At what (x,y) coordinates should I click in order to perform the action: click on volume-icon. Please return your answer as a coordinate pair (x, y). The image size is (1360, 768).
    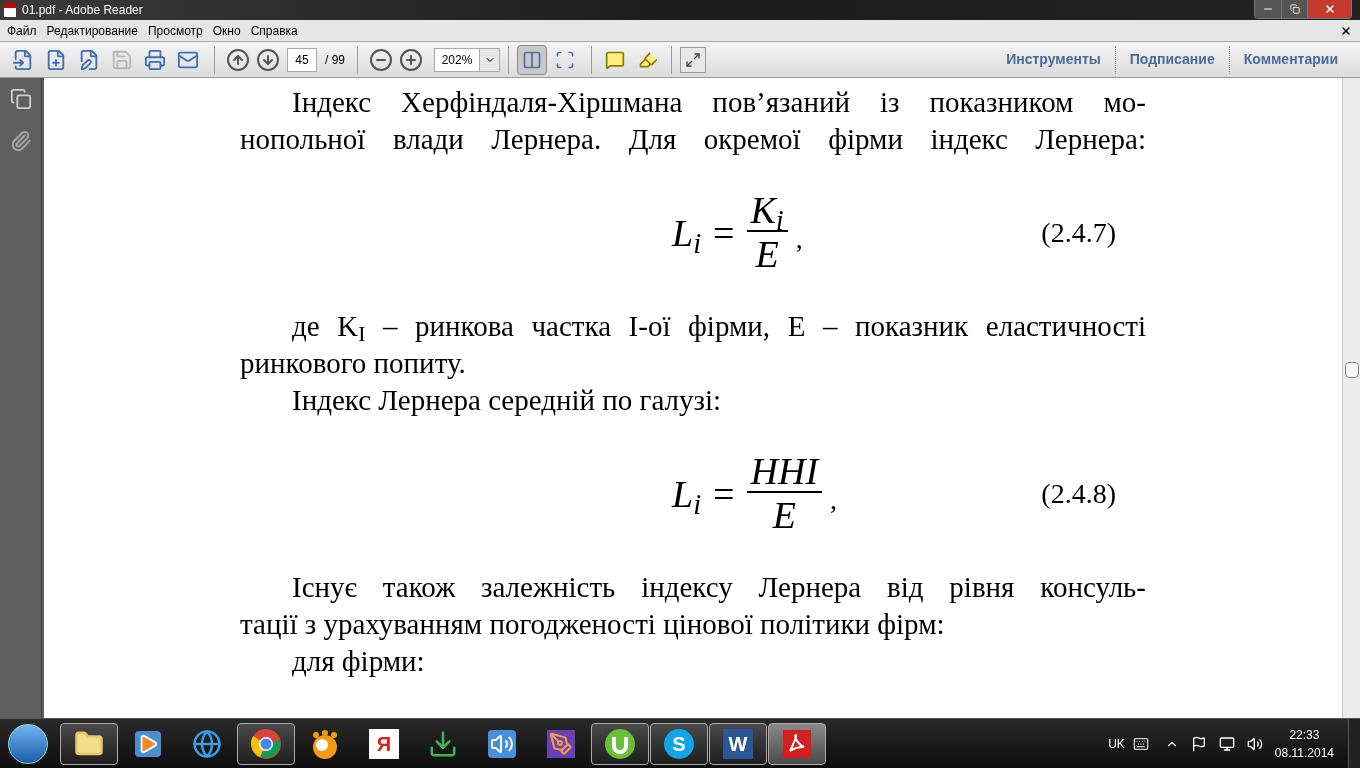
    Looking at the image, I should click on (1254, 743).